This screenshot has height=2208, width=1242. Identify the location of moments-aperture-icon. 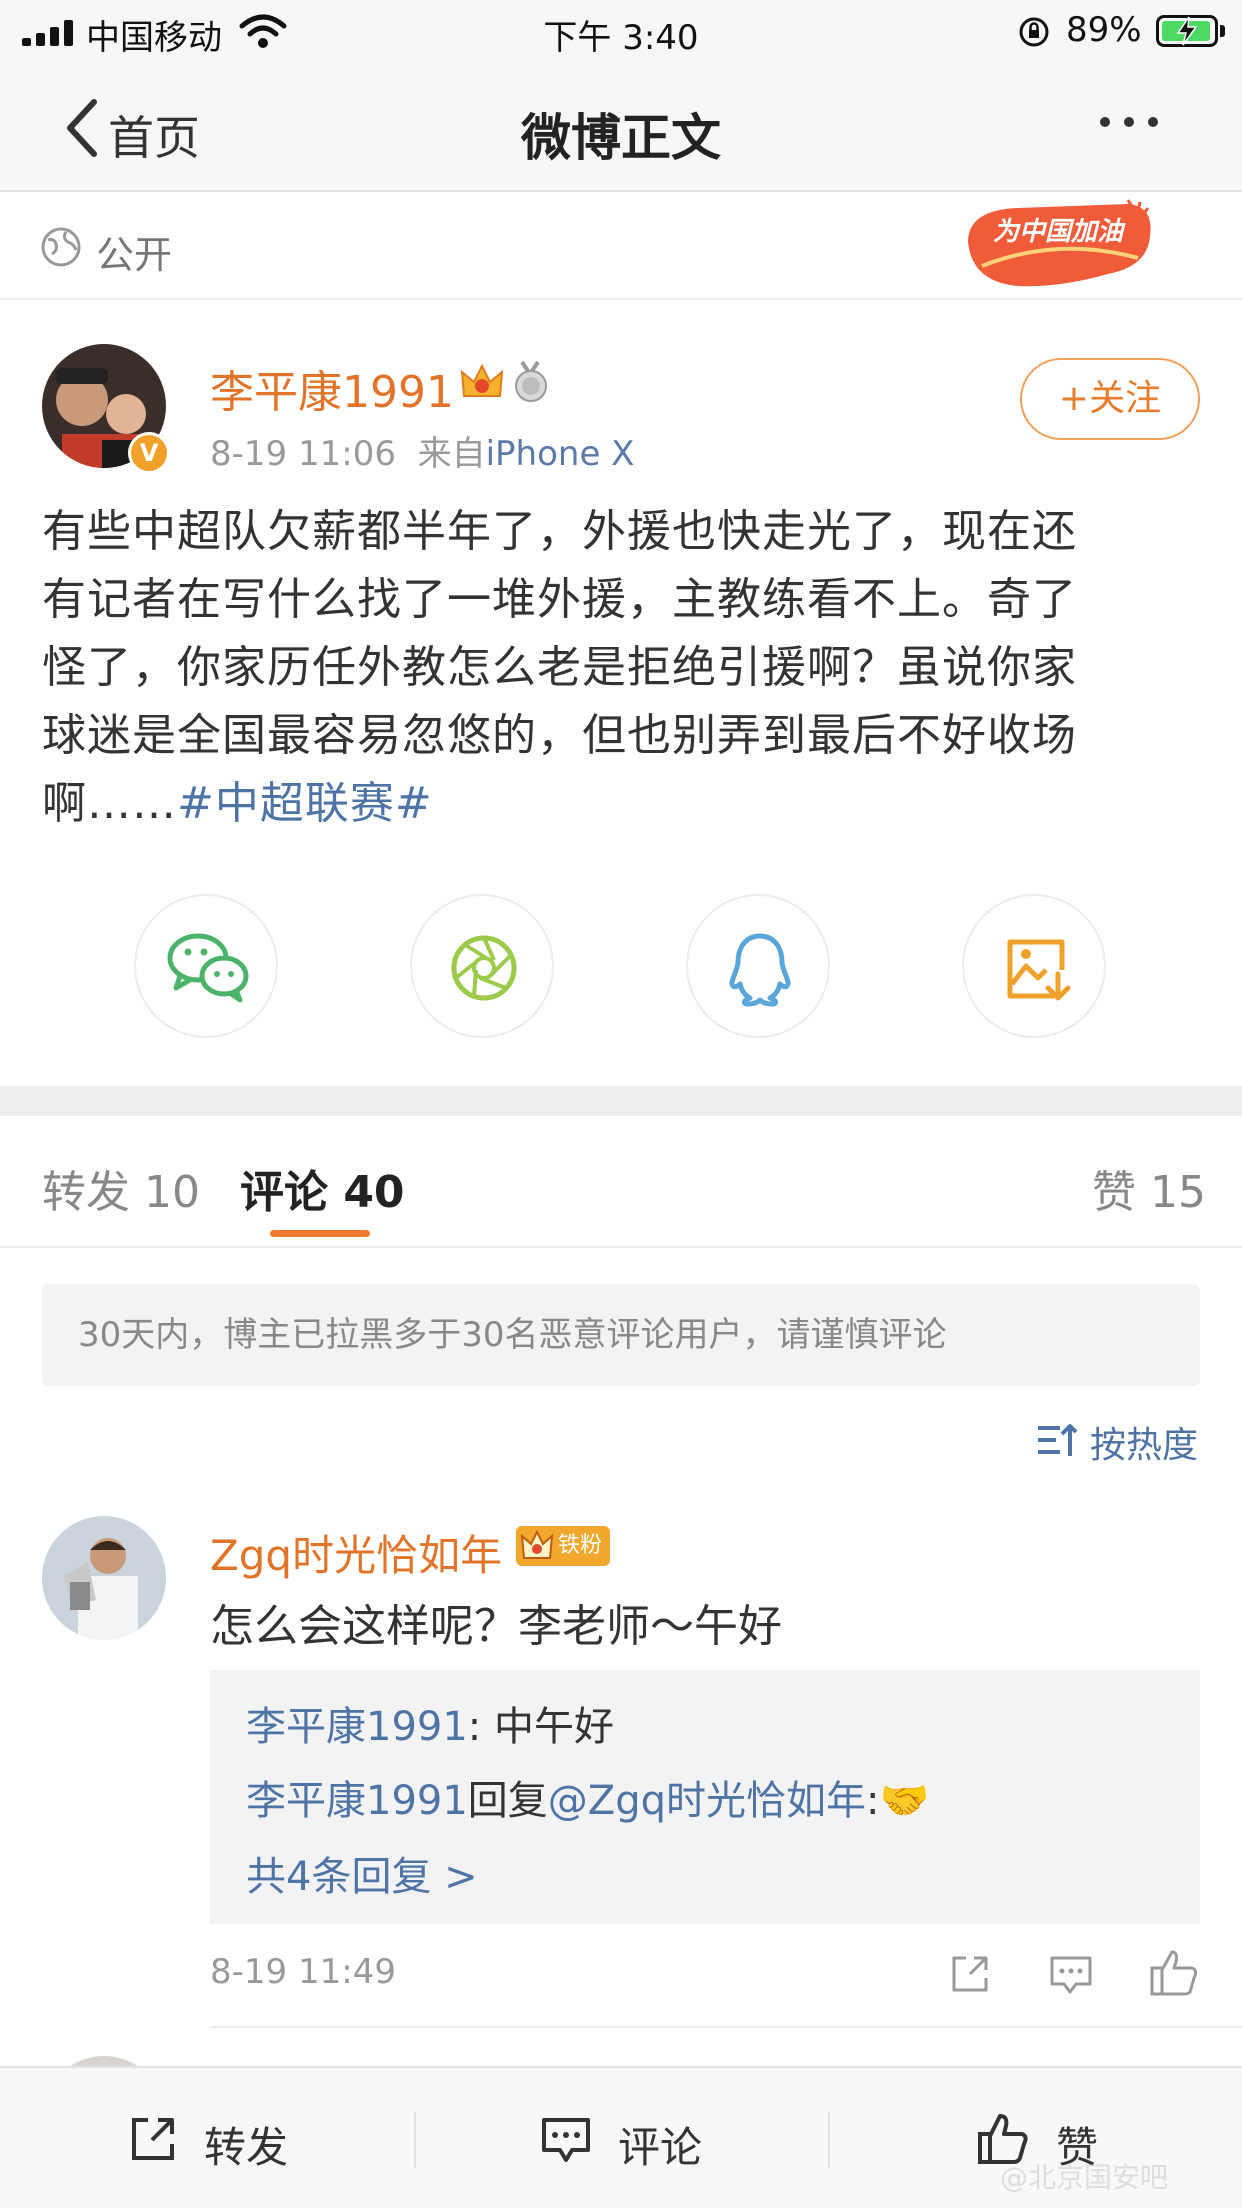
(484, 968).